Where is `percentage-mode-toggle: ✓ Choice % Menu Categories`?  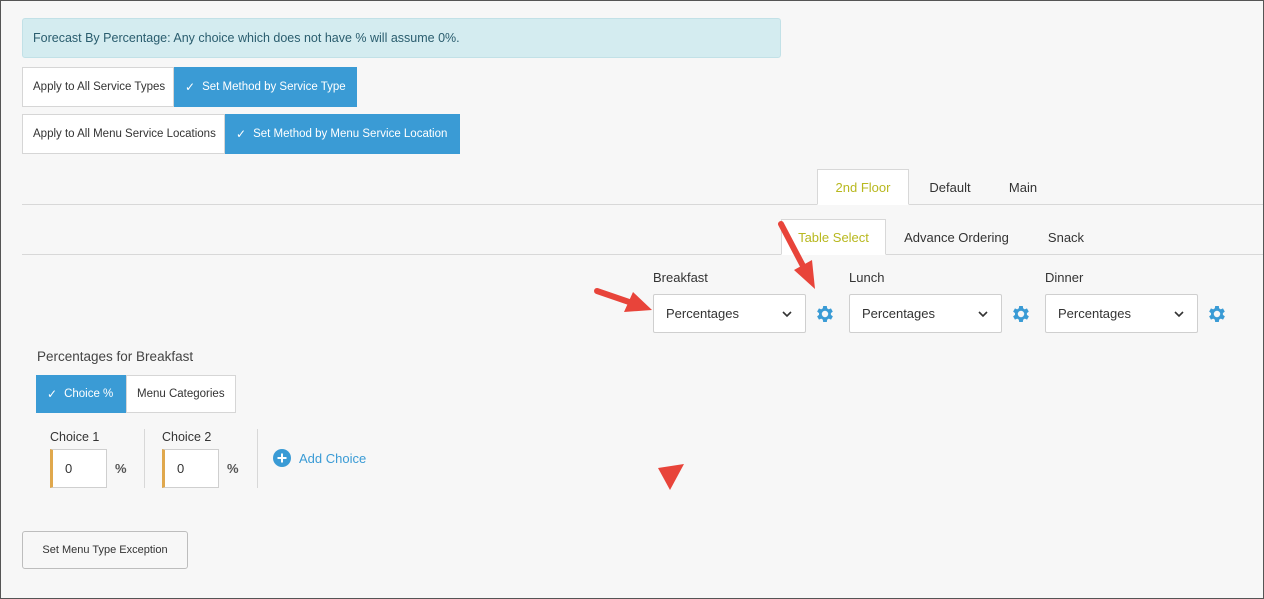
percentage-mode-toggle: ✓ Choice % Menu Categories is located at coordinates (136, 394).